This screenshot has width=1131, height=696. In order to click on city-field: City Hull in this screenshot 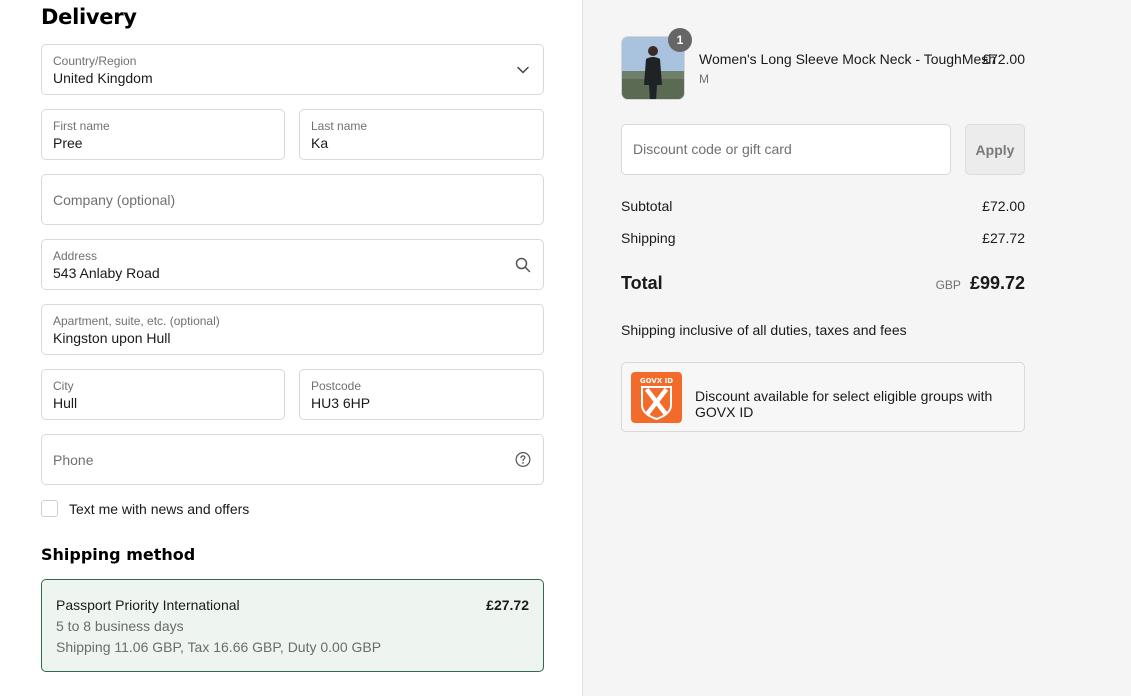, I will do `click(163, 394)`.